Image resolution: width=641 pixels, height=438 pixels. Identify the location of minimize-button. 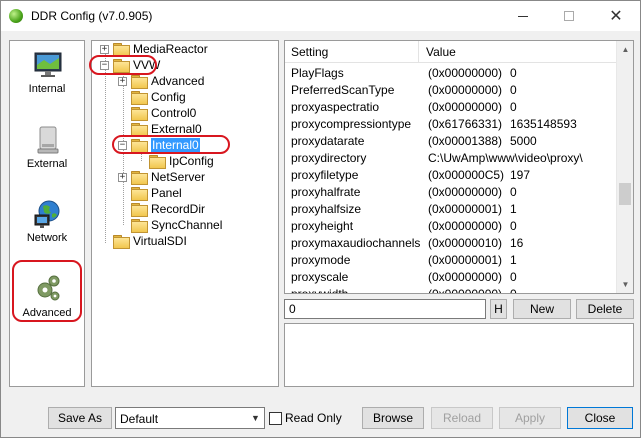
(523, 16).